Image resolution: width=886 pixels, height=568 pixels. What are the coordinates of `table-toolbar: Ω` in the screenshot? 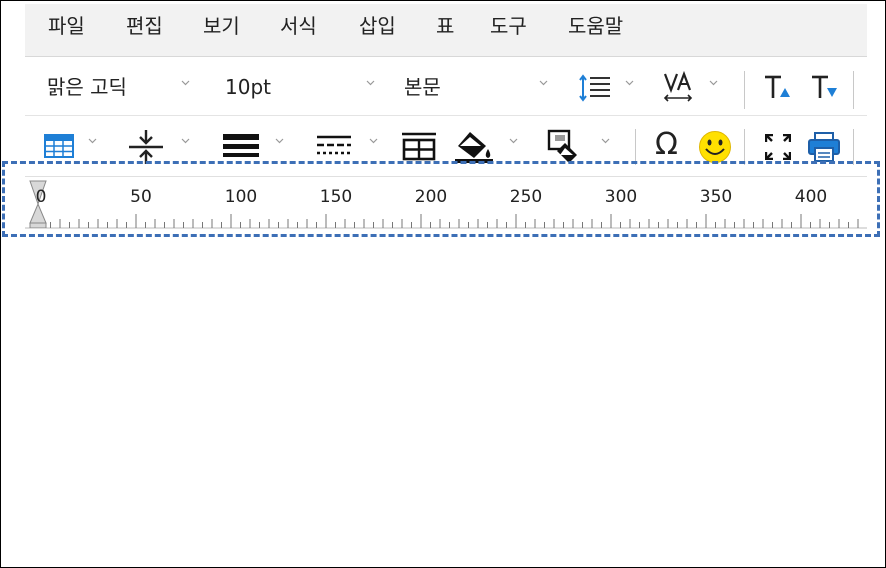 It's located at (446, 146).